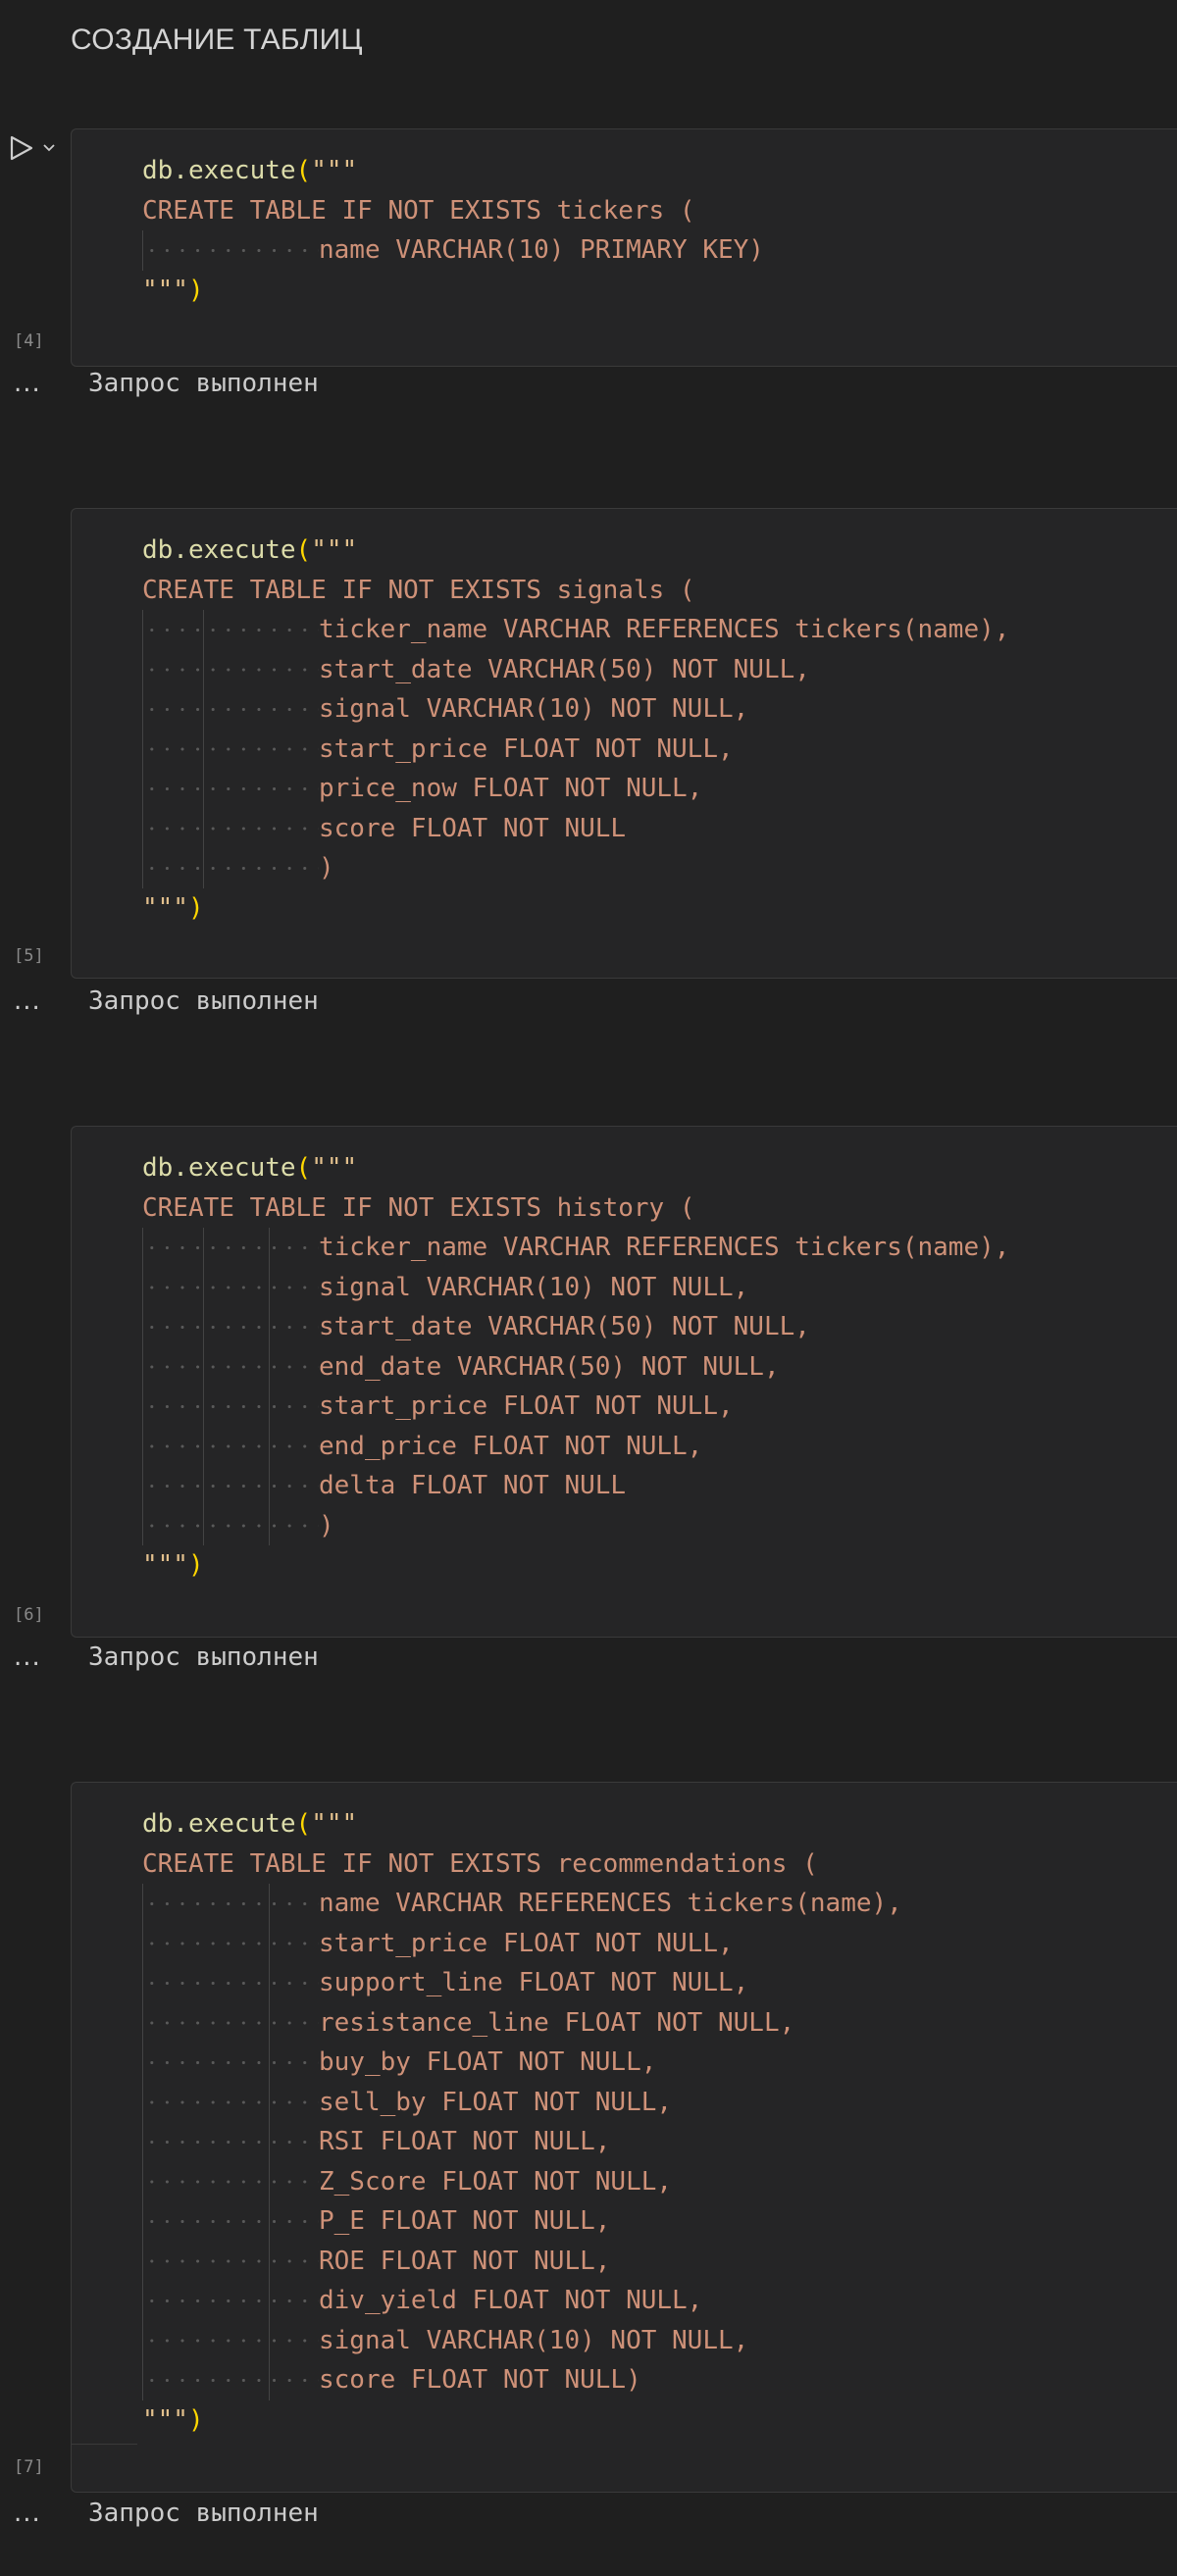  Describe the element at coordinates (29, 1615) in the screenshot. I see `execution-count: [6]` at that location.